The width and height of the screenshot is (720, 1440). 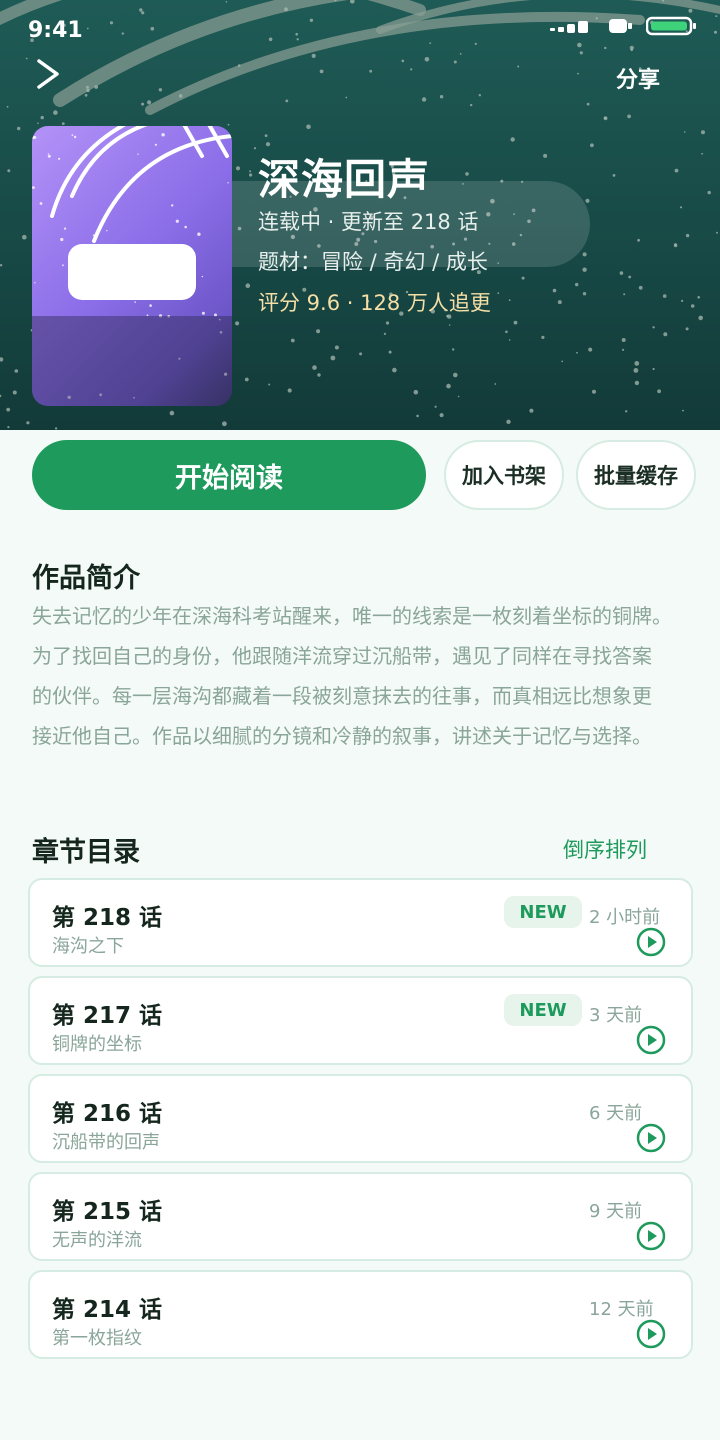 What do you see at coordinates (605, 849) in the screenshot?
I see `sort-toggle: 倒序排列` at bounding box center [605, 849].